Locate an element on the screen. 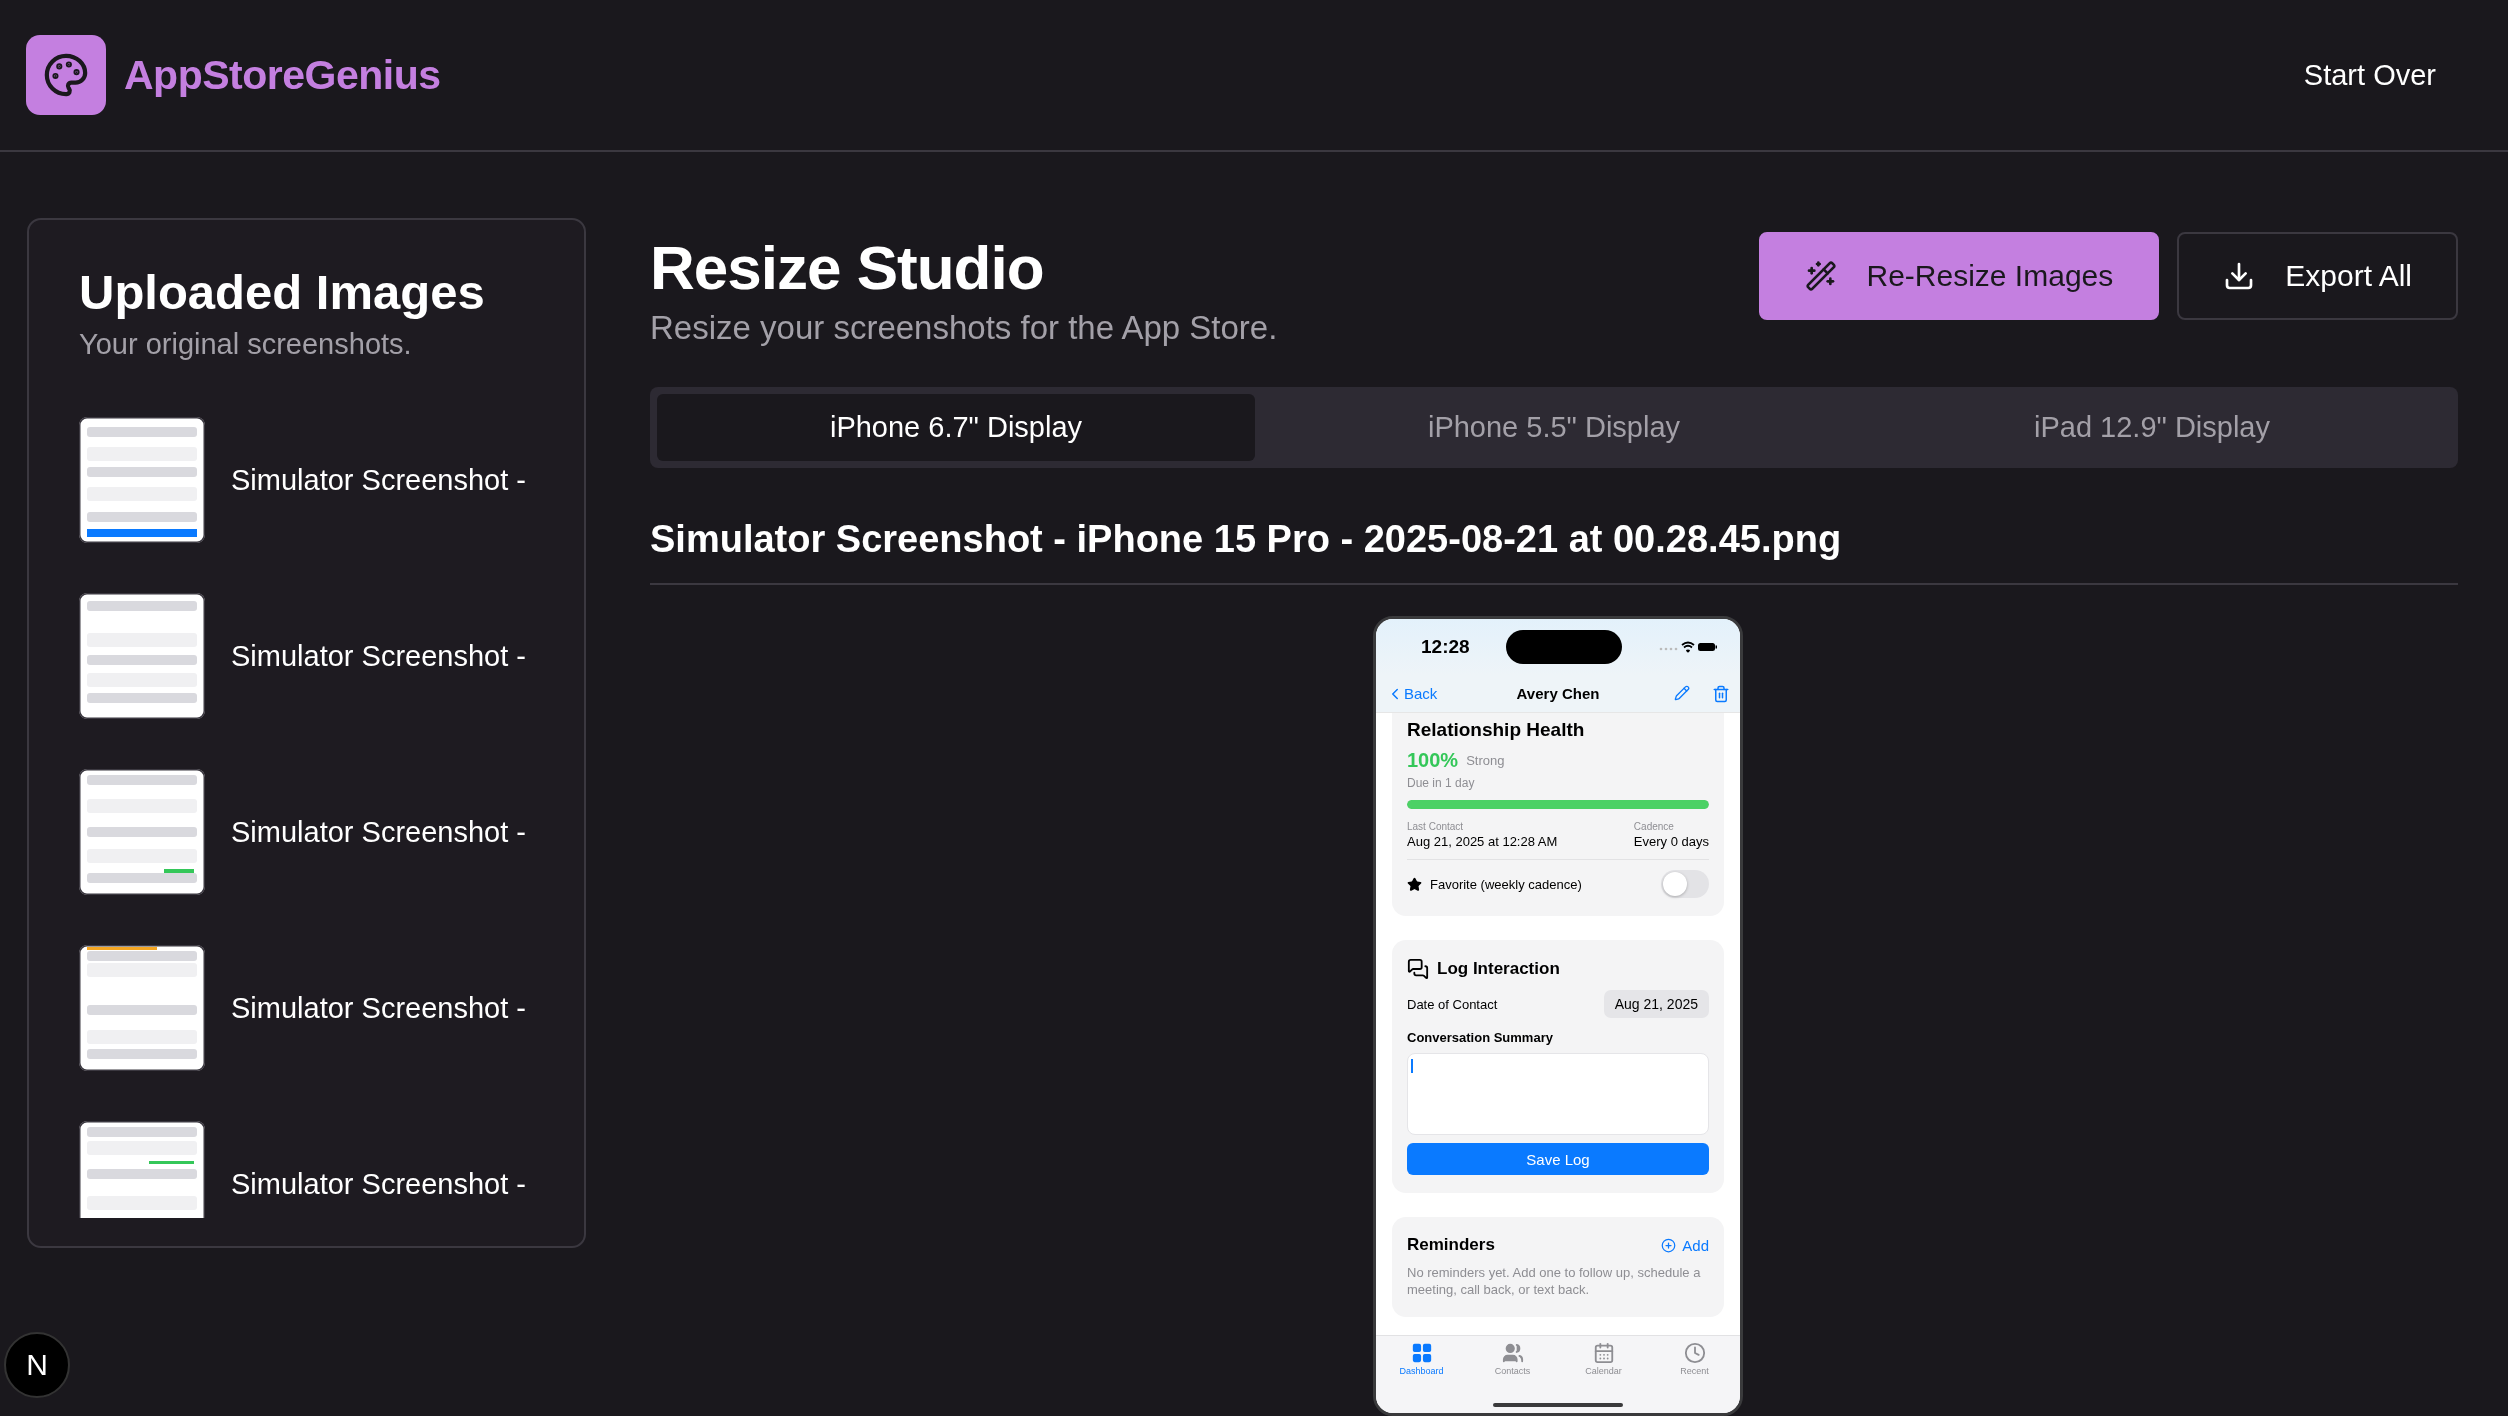 The width and height of the screenshot is (2508, 1416). health-percent: 100% is located at coordinates (1433, 760).